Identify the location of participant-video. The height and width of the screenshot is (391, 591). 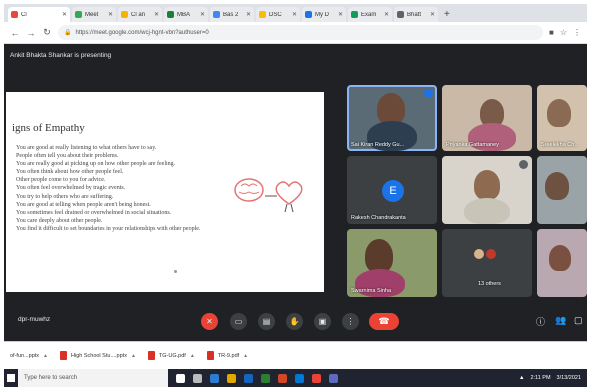
(559, 113).